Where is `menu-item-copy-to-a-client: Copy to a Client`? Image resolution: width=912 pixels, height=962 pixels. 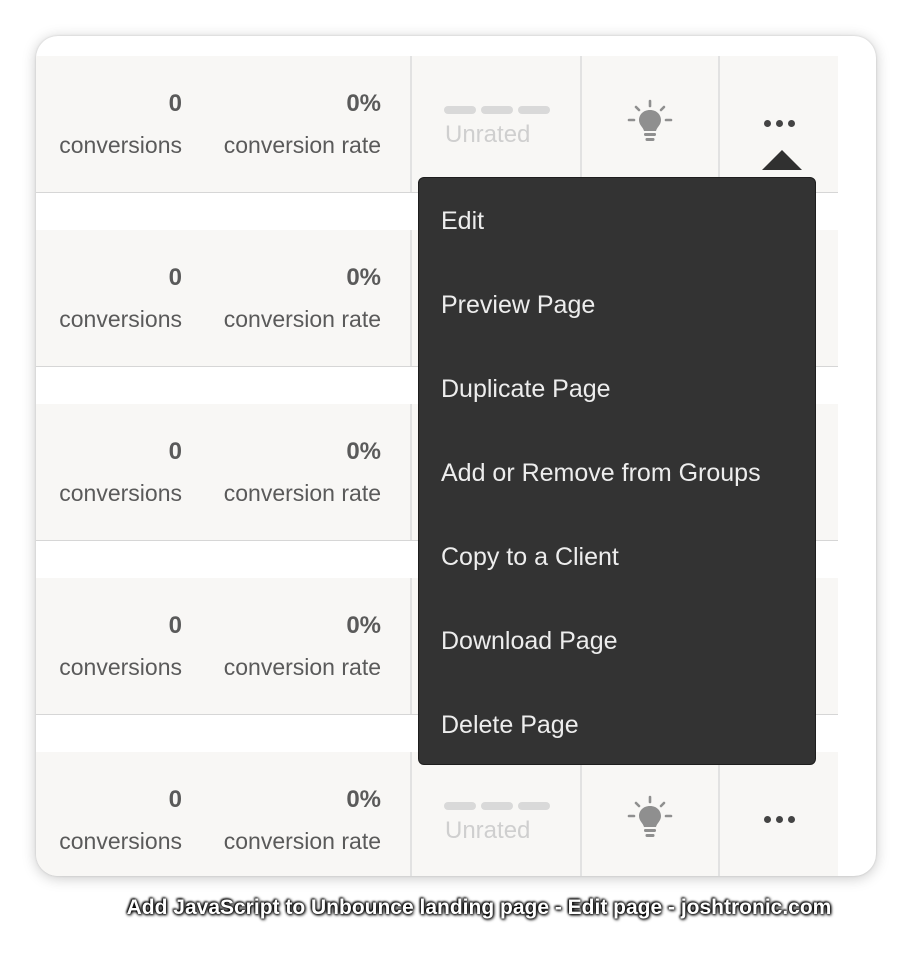
menu-item-copy-to-a-client: Copy to a Client is located at coordinates (617, 557).